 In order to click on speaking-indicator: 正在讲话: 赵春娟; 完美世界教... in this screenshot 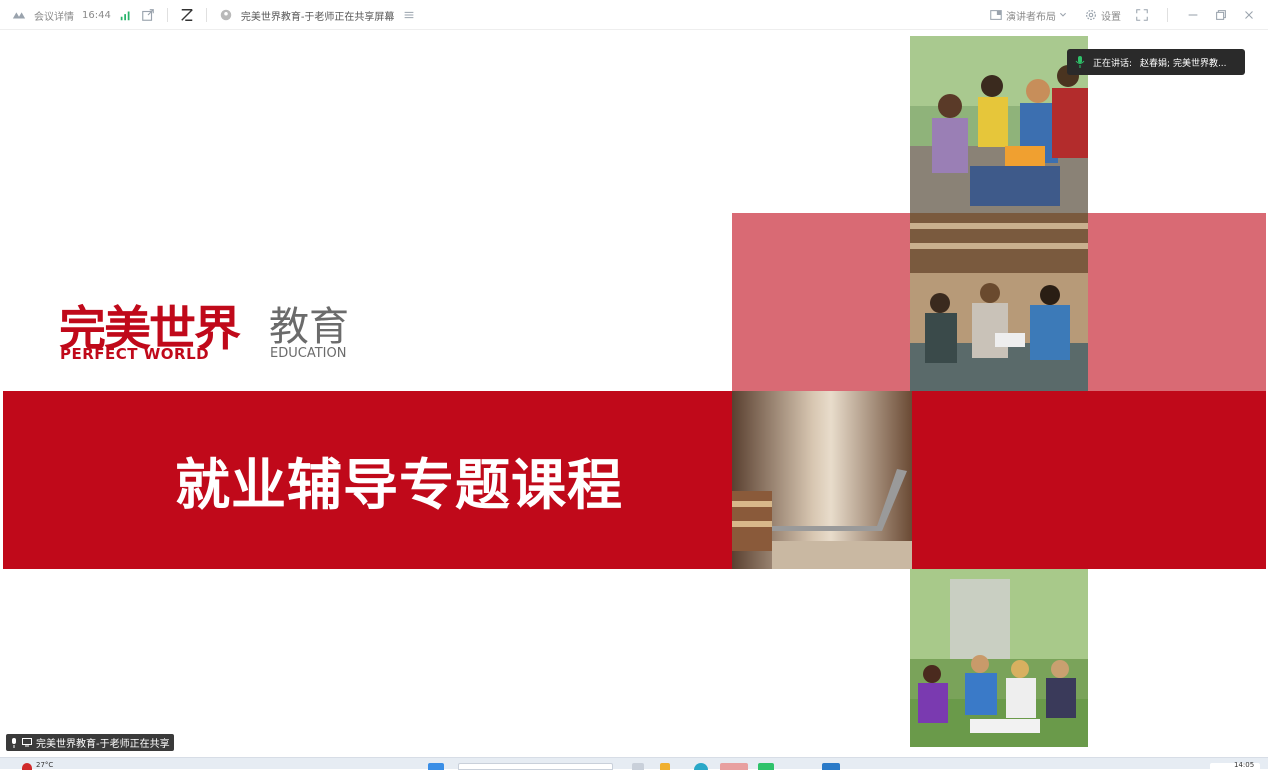, I will do `click(1156, 62)`.